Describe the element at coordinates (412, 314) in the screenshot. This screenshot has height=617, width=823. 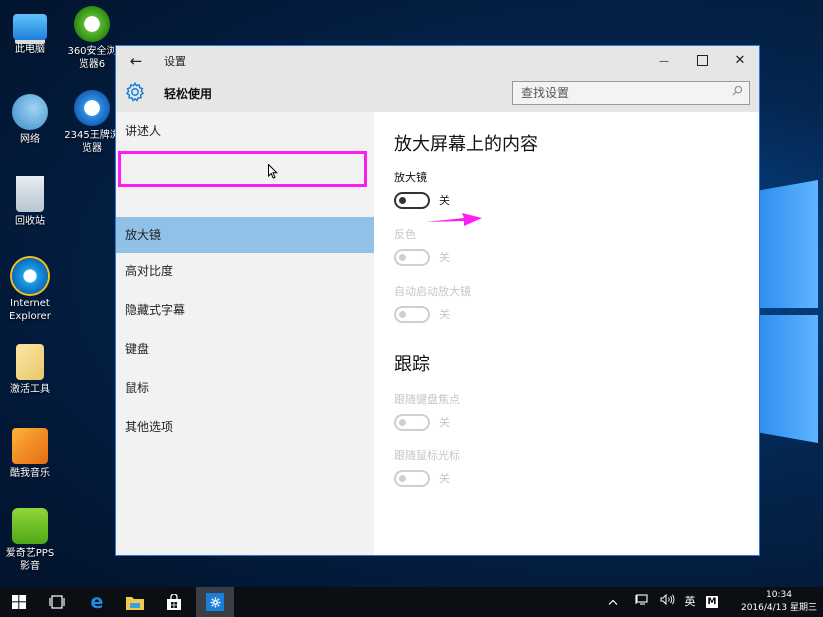
I see `auto-start-toggle` at that location.